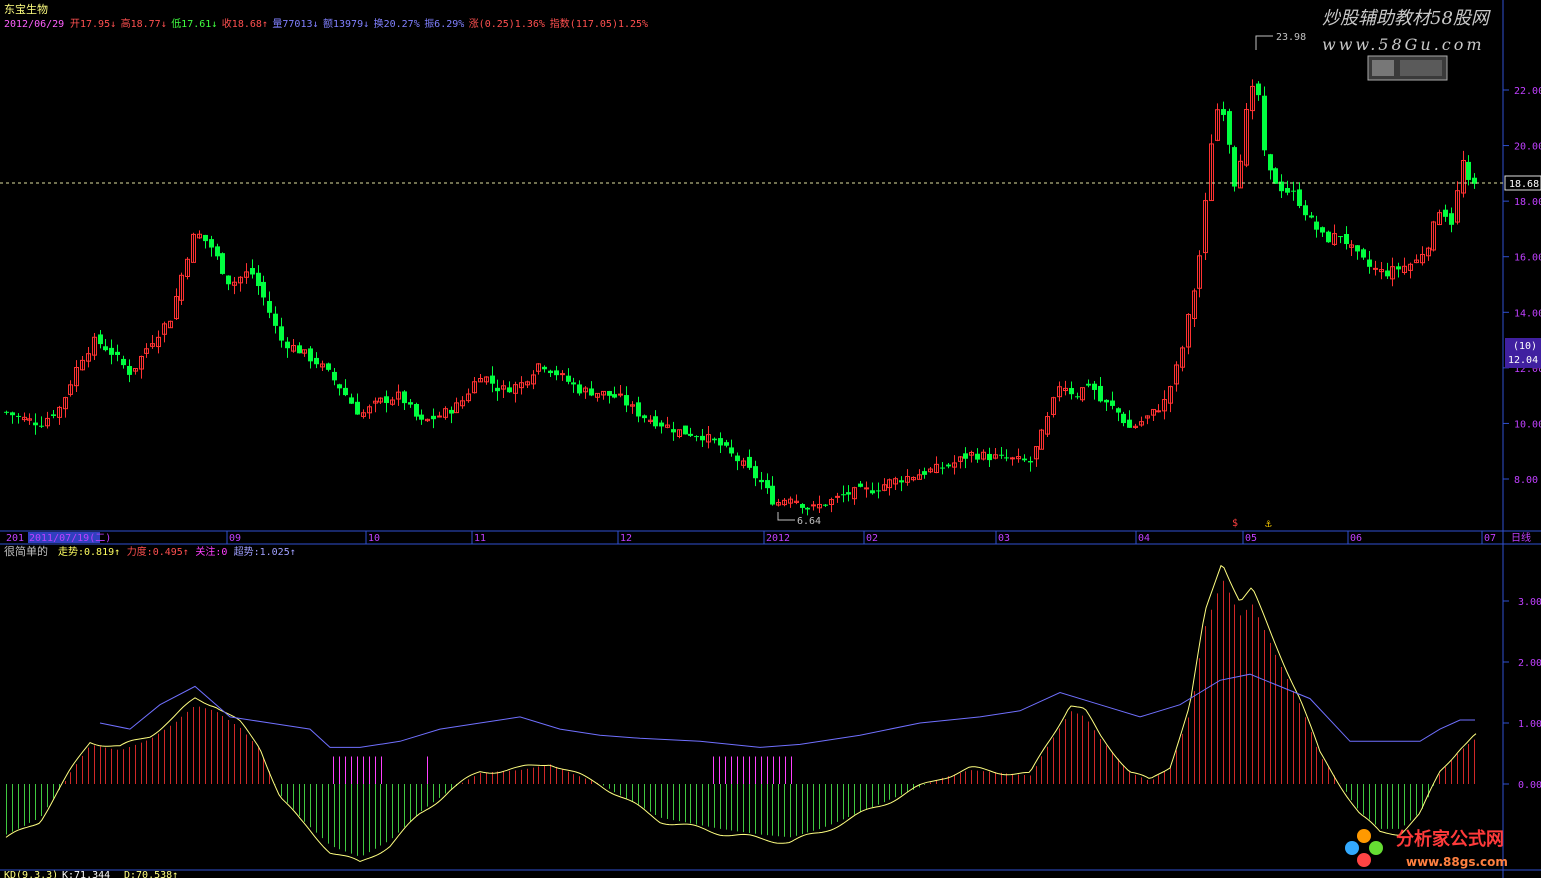 The height and width of the screenshot is (878, 1541). Describe the element at coordinates (1004, 538) in the screenshot. I see `month-label: 03` at that location.